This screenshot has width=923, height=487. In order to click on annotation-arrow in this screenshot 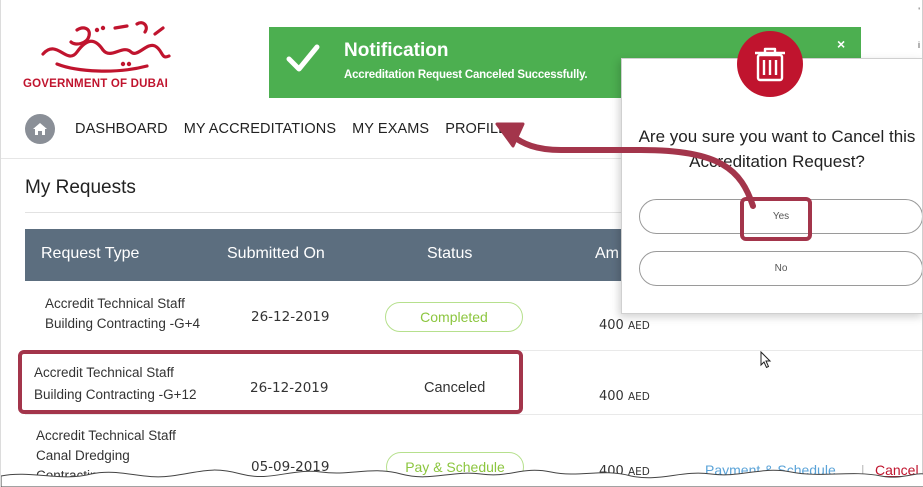, I will do `click(625, 165)`.